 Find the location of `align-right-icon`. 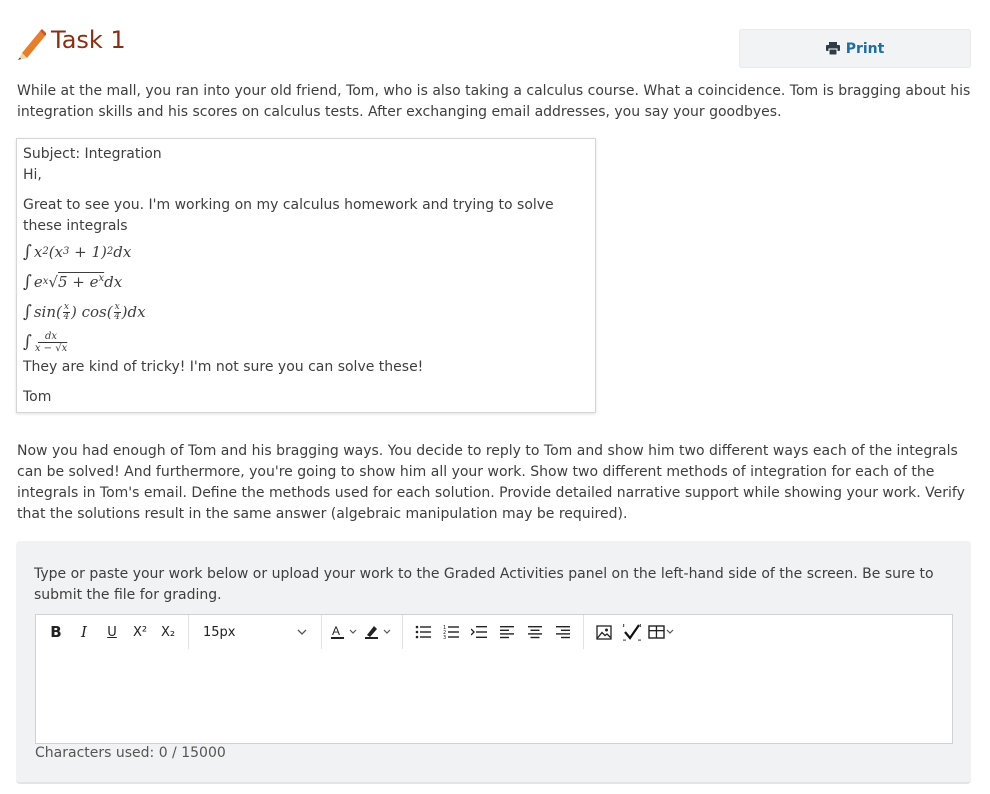

align-right-icon is located at coordinates (563, 632).